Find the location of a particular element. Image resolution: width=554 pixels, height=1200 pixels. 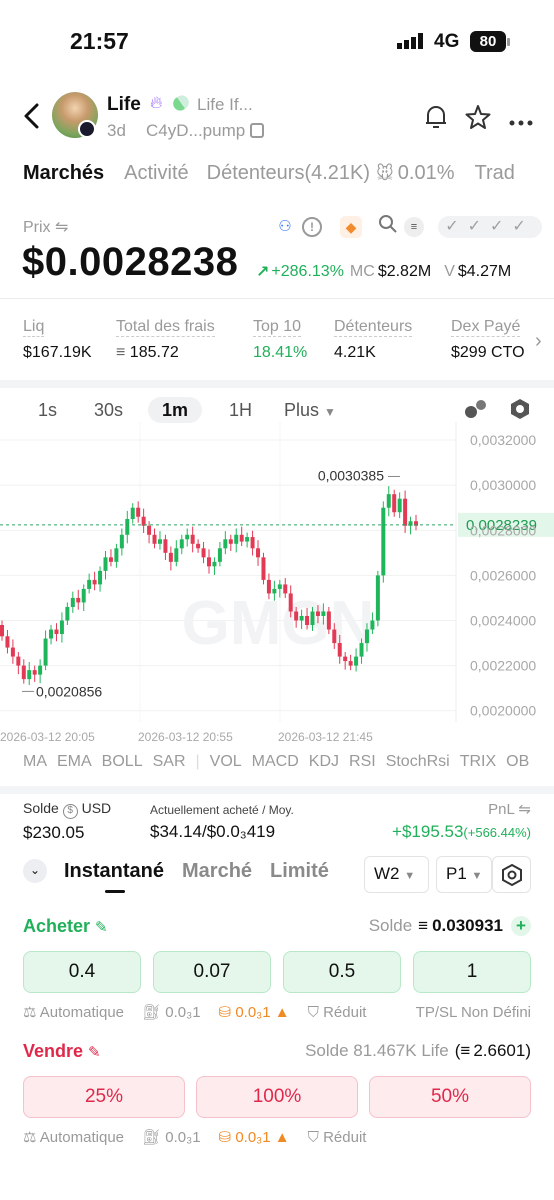

sell-balance: Solde 81.467K Life (≡ 2.6601) is located at coordinates (418, 1050).